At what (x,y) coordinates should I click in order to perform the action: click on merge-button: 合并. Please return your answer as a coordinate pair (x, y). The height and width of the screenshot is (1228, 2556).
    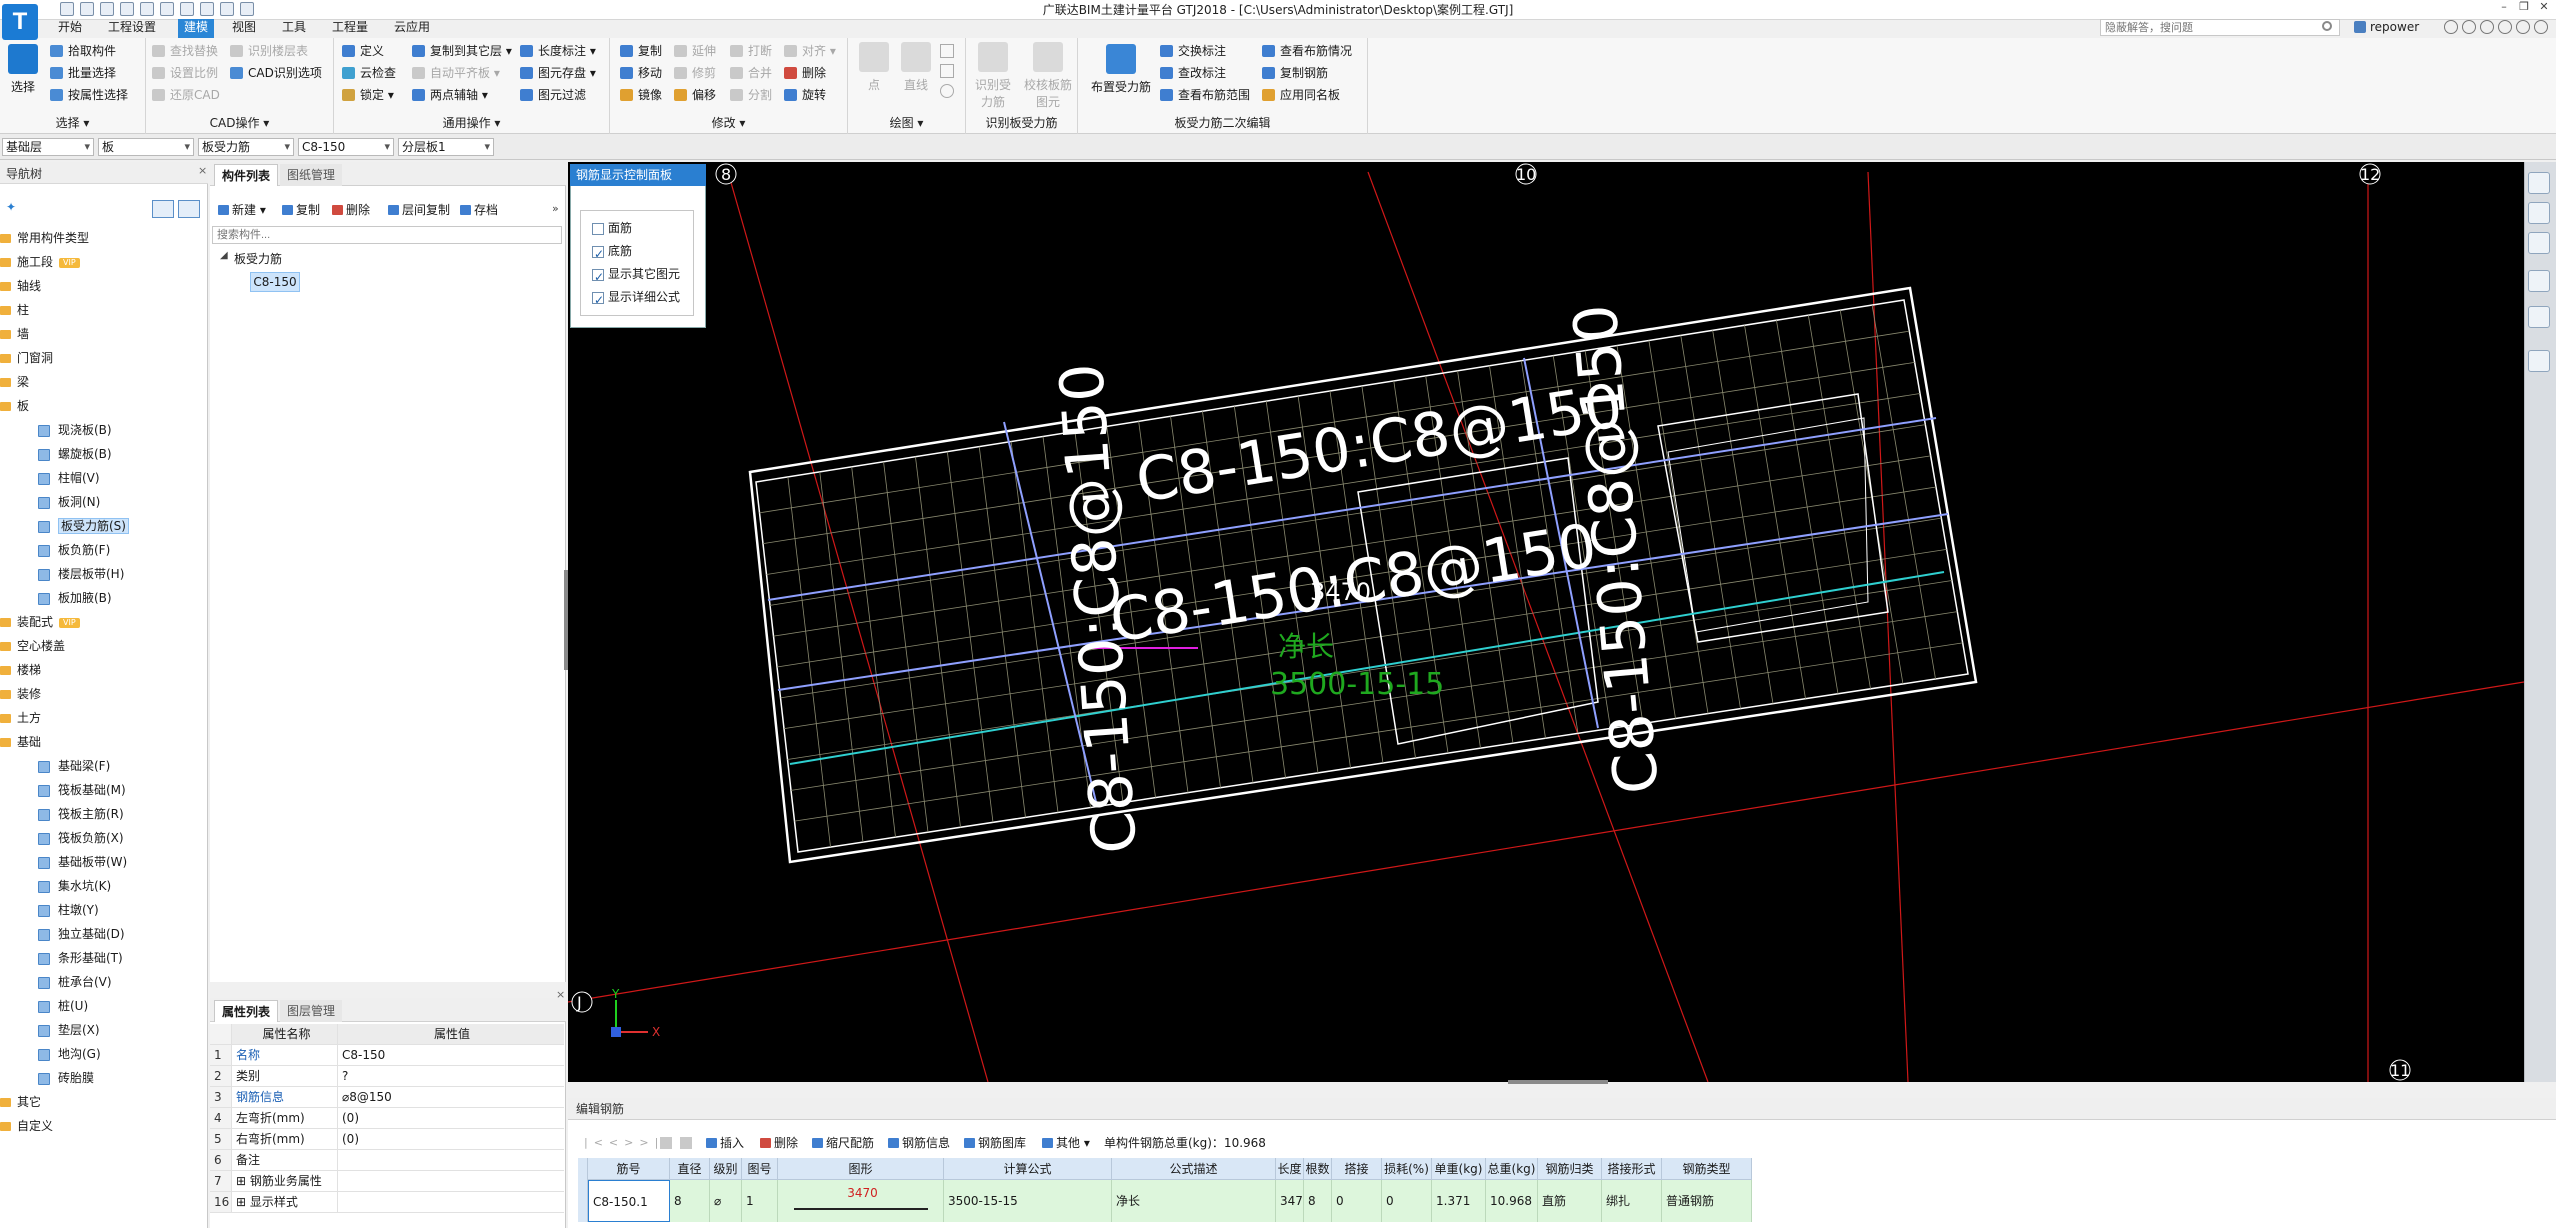
    Looking at the image, I should click on (750, 73).